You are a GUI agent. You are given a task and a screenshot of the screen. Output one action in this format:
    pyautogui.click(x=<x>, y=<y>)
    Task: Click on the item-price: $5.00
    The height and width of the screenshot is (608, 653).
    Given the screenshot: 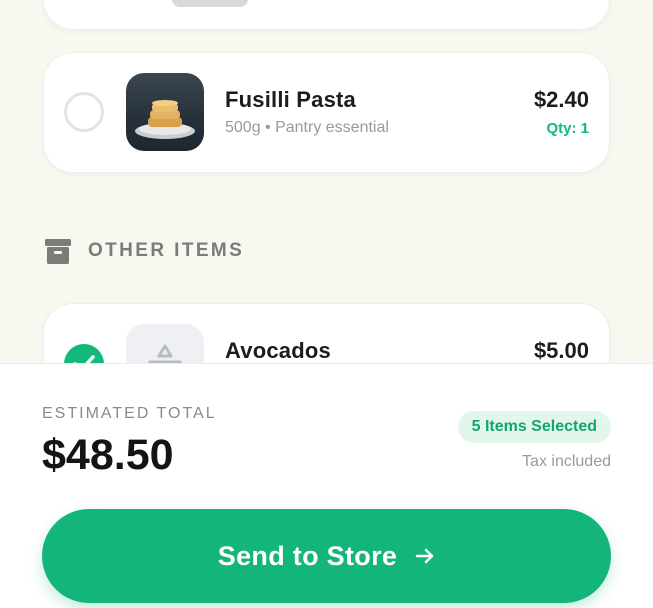 What is the action you would take?
    pyautogui.click(x=561, y=350)
    